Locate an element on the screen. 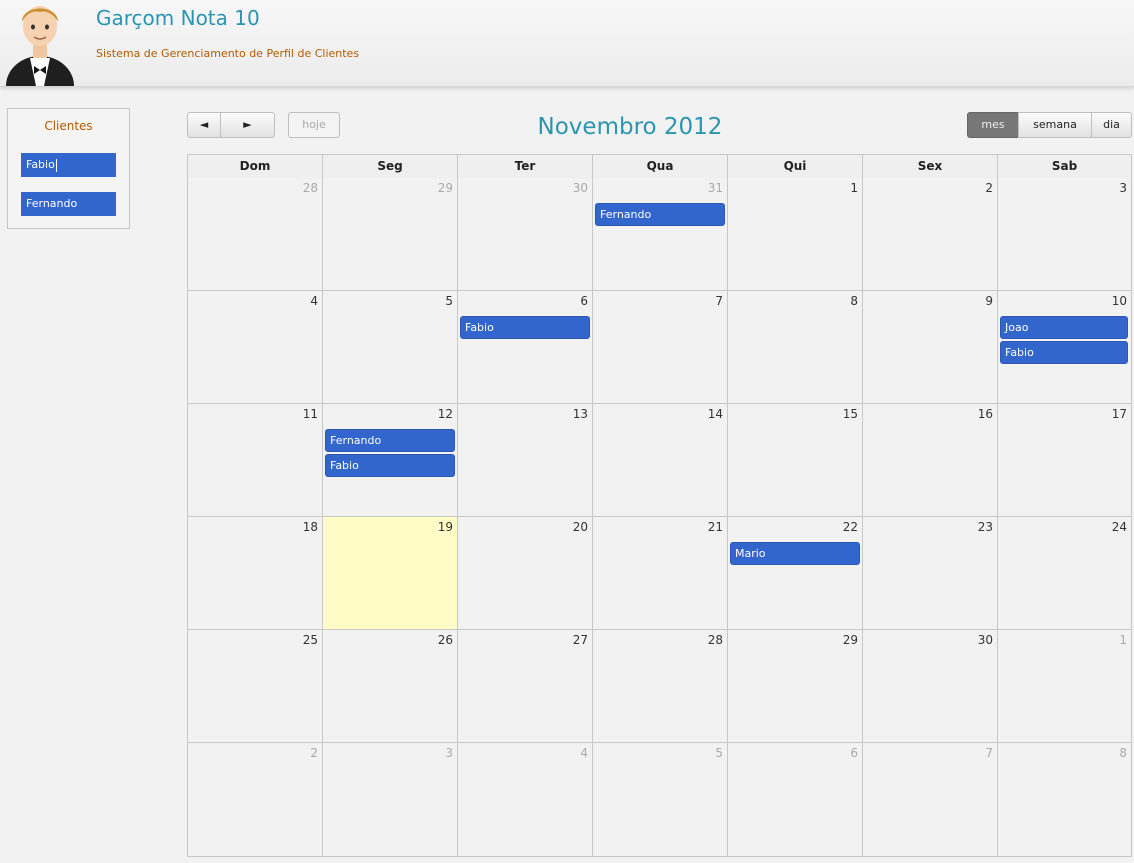 This screenshot has height=863, width=1134. client-item-label: Fabio is located at coordinates (40, 164).